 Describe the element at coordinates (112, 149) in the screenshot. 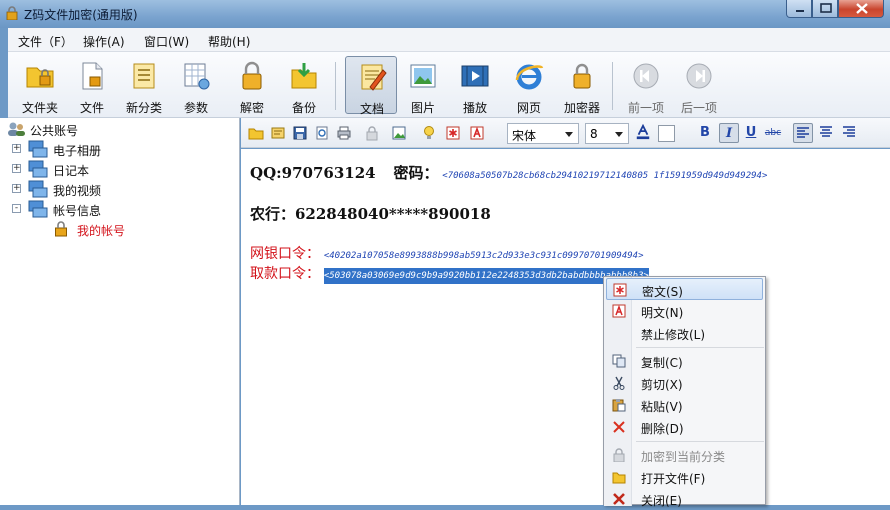

I see `tree-item-photo-album: + 电子相册` at that location.